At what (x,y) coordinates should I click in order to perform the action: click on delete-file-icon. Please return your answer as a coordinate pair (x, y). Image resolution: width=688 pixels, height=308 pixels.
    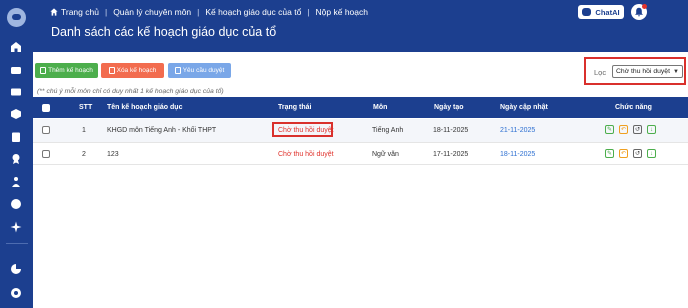
    Looking at the image, I should click on (111, 70).